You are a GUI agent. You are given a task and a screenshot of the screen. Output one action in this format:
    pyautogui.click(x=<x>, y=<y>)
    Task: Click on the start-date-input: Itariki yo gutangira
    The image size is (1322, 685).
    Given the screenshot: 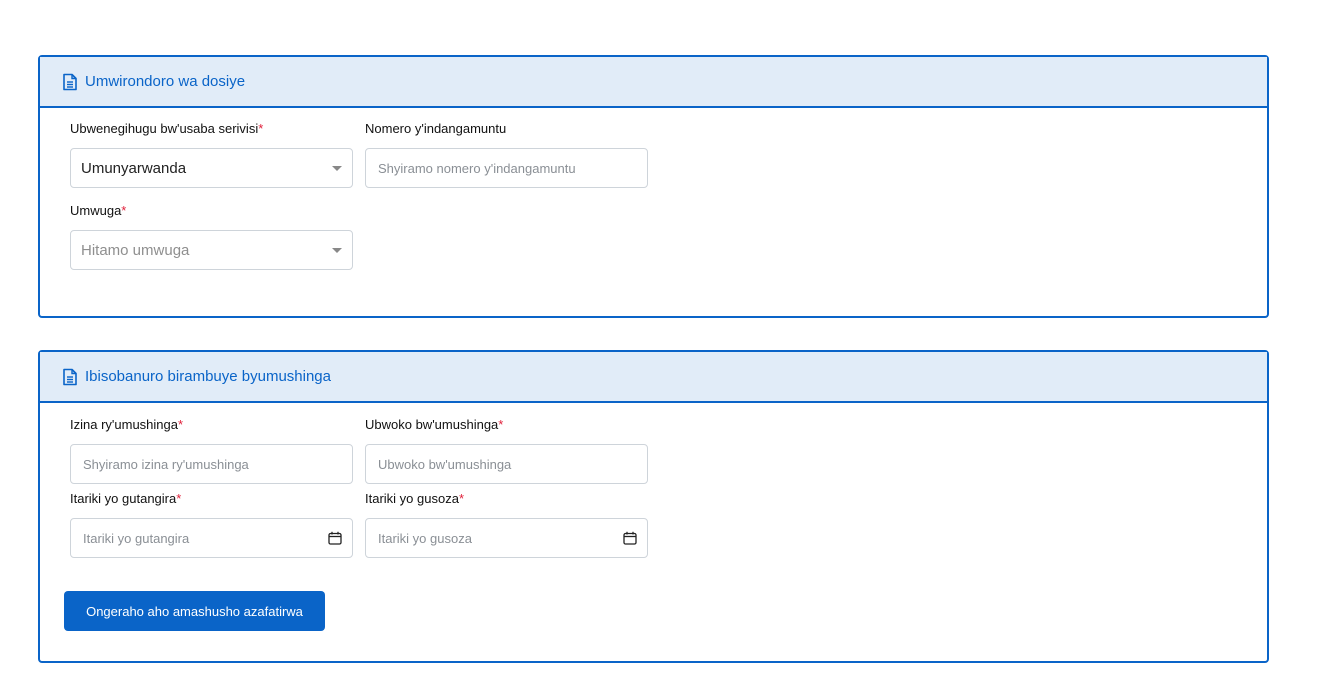 What is the action you would take?
    pyautogui.click(x=211, y=538)
    